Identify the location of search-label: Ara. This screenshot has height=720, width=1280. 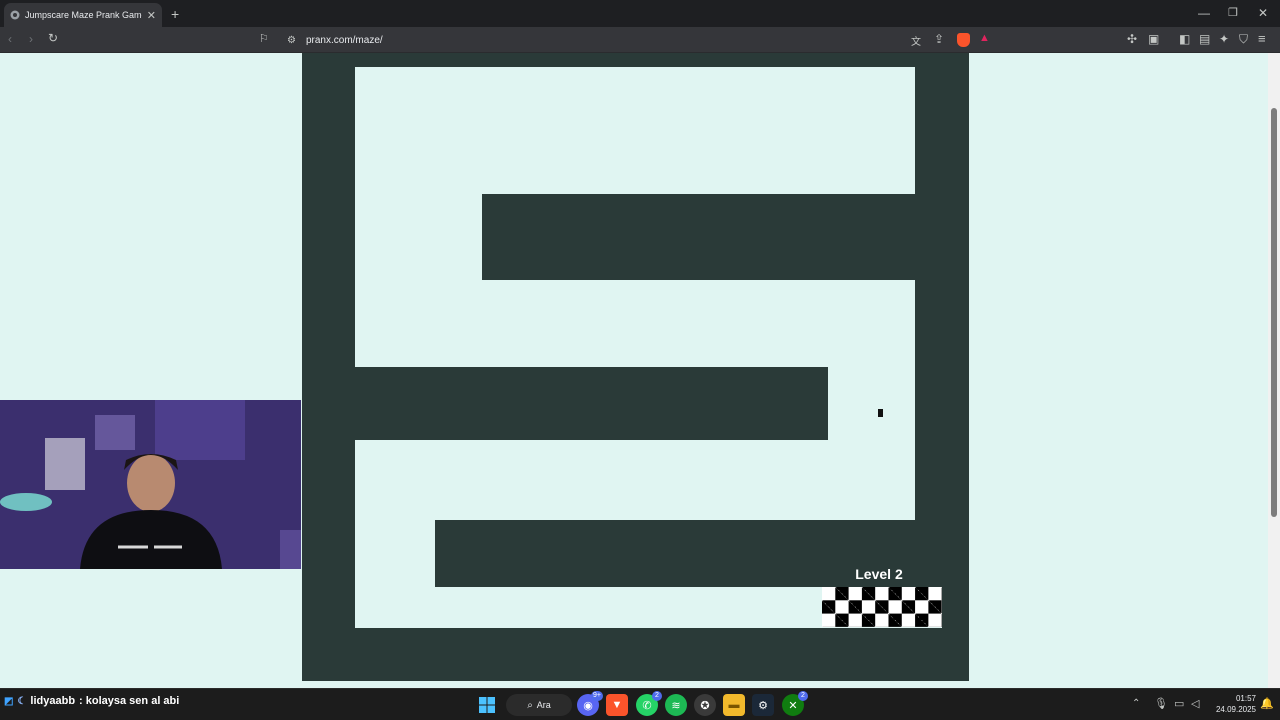
(543, 705).